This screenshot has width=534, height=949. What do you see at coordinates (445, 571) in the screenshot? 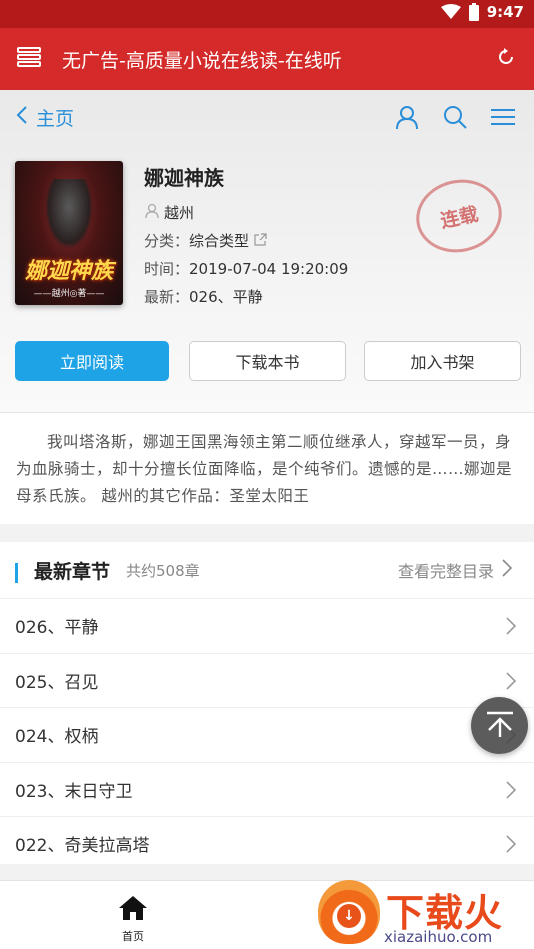
I see `full-catalog-label: 查看完整目录` at bounding box center [445, 571].